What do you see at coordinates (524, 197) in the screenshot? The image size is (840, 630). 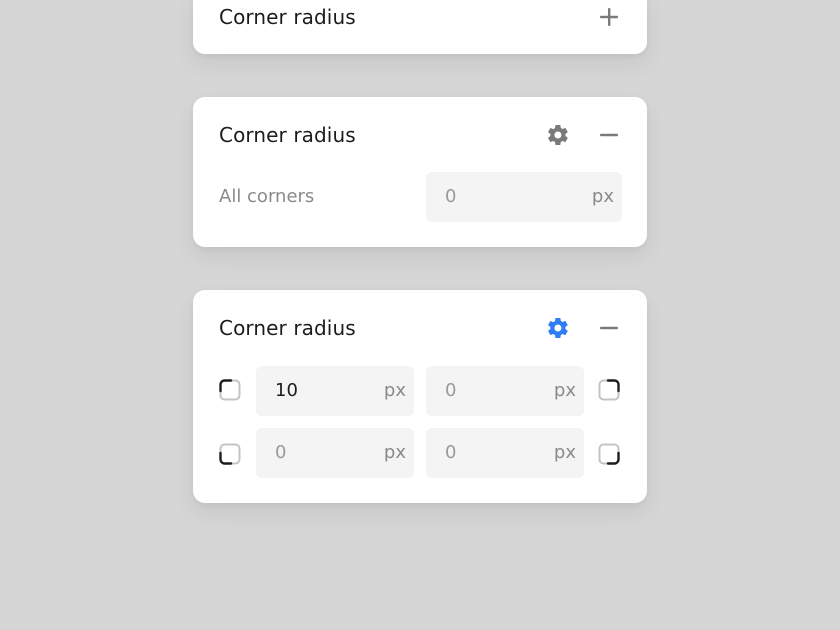 I see `all-corners-input: 0 px` at bounding box center [524, 197].